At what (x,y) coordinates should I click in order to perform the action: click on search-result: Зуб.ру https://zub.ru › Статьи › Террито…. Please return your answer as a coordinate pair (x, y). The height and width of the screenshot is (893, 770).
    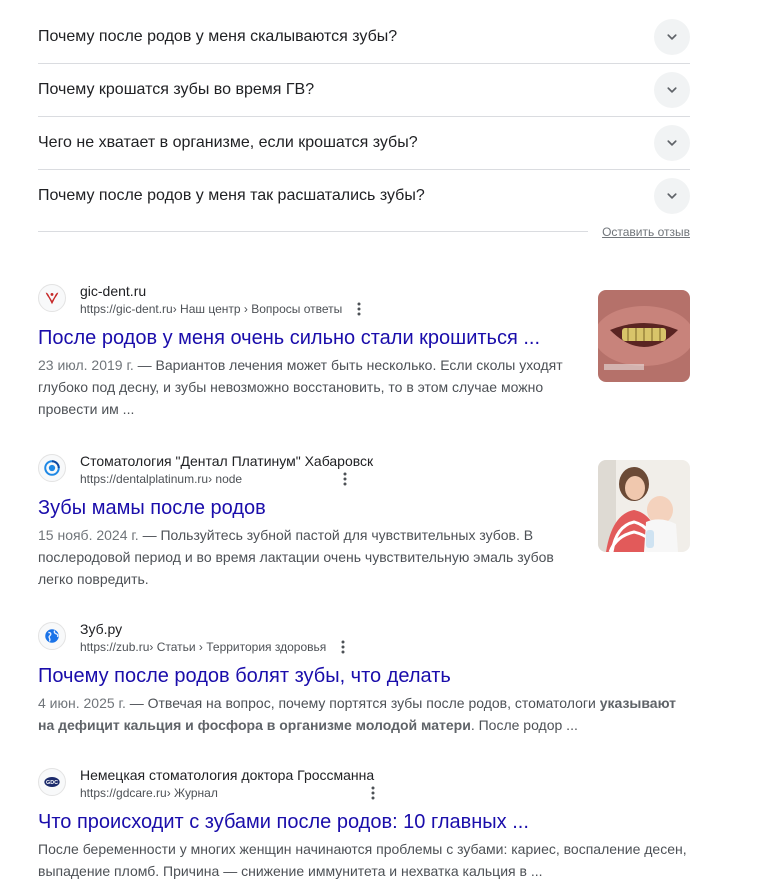
    Looking at the image, I should click on (364, 678).